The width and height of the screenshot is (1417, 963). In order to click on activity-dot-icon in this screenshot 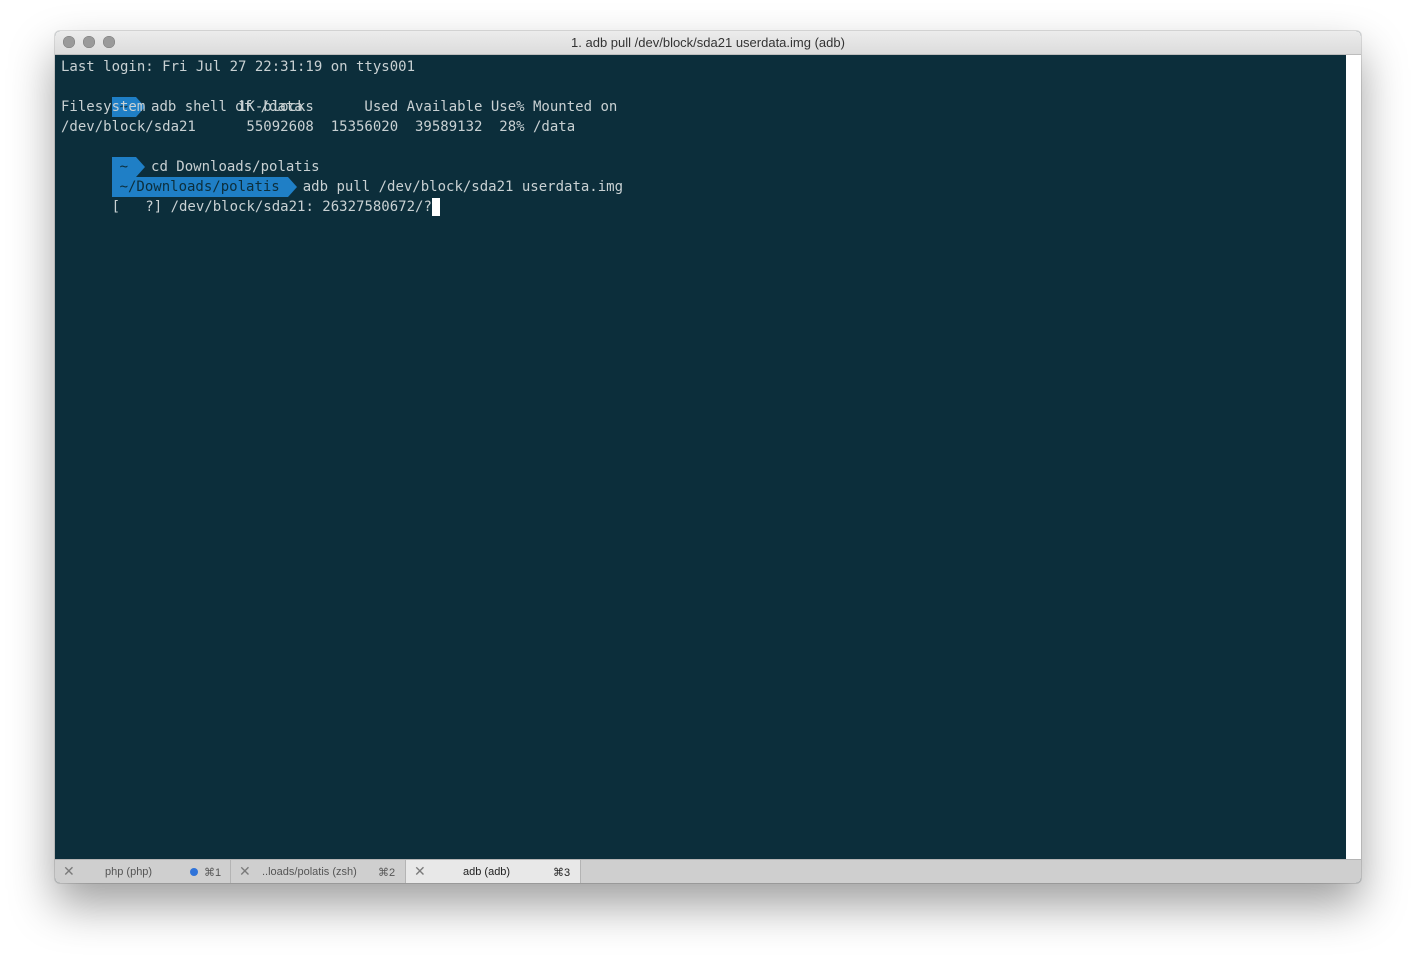, I will do `click(194, 872)`.